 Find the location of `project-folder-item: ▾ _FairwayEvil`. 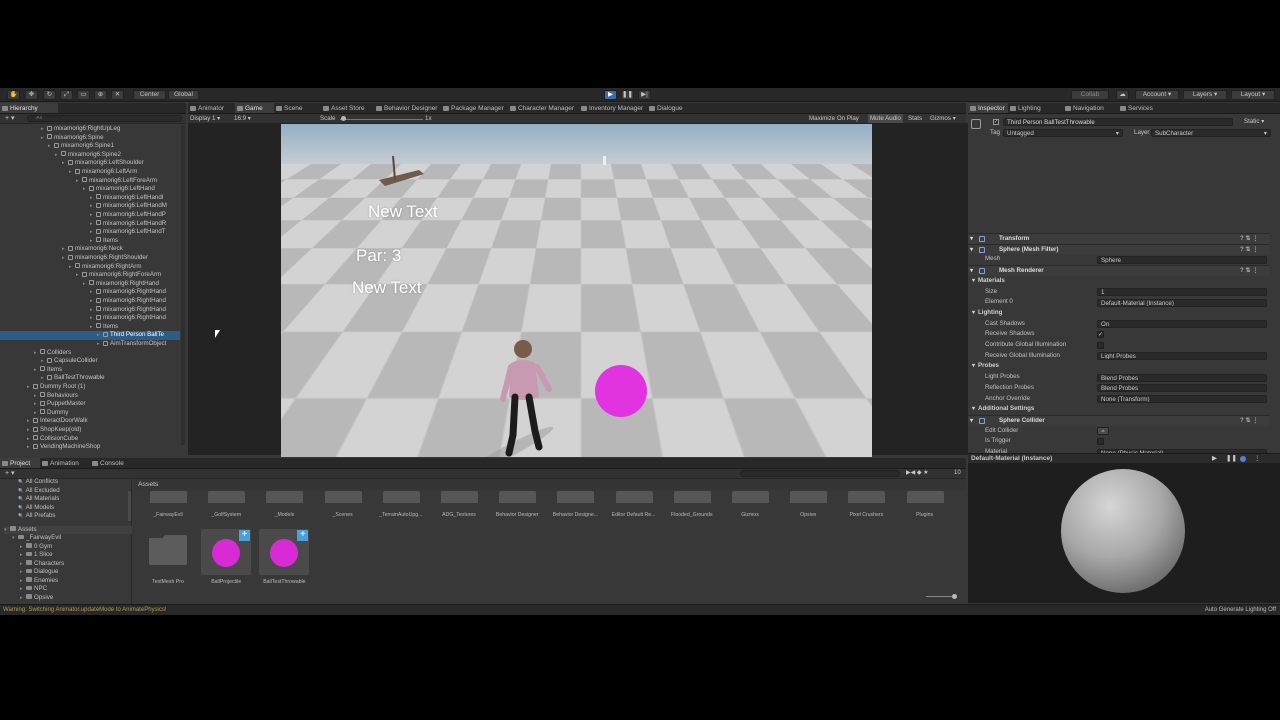

project-folder-item: ▾ _FairwayEvil is located at coordinates (36, 538).